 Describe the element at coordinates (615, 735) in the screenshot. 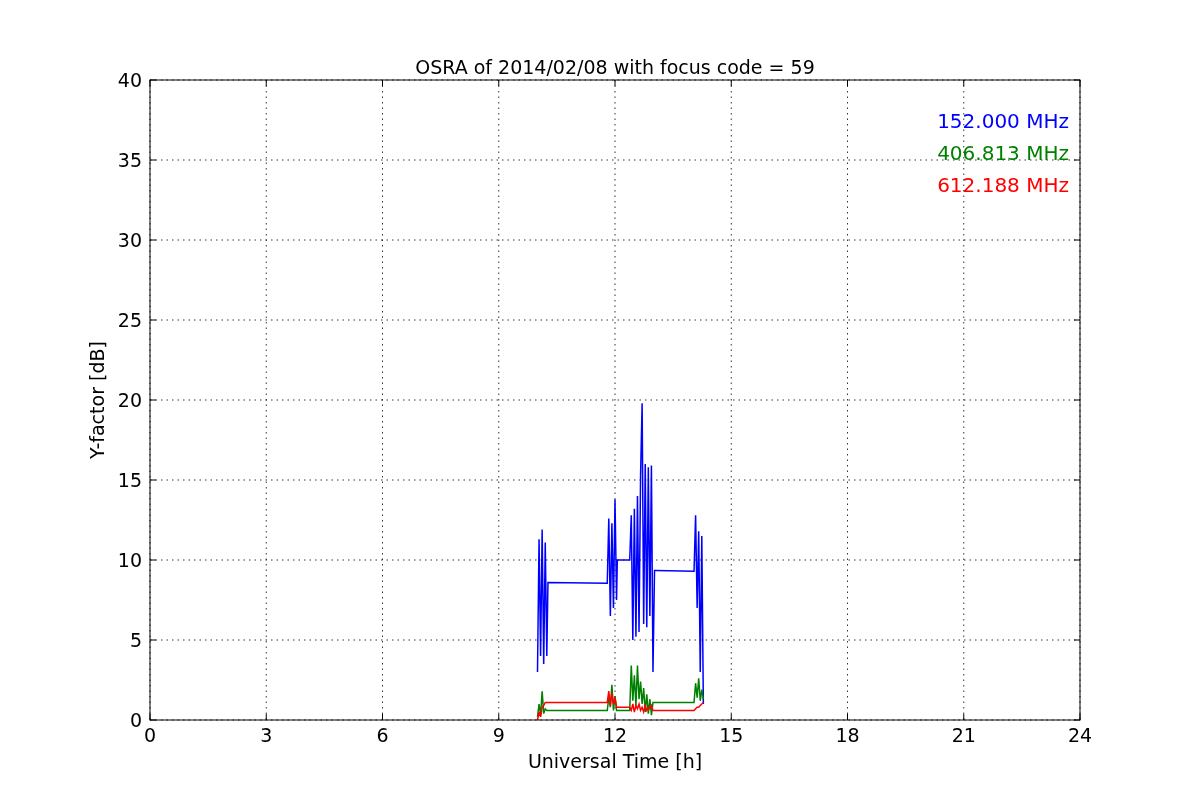

I see `tick-label: 12` at that location.